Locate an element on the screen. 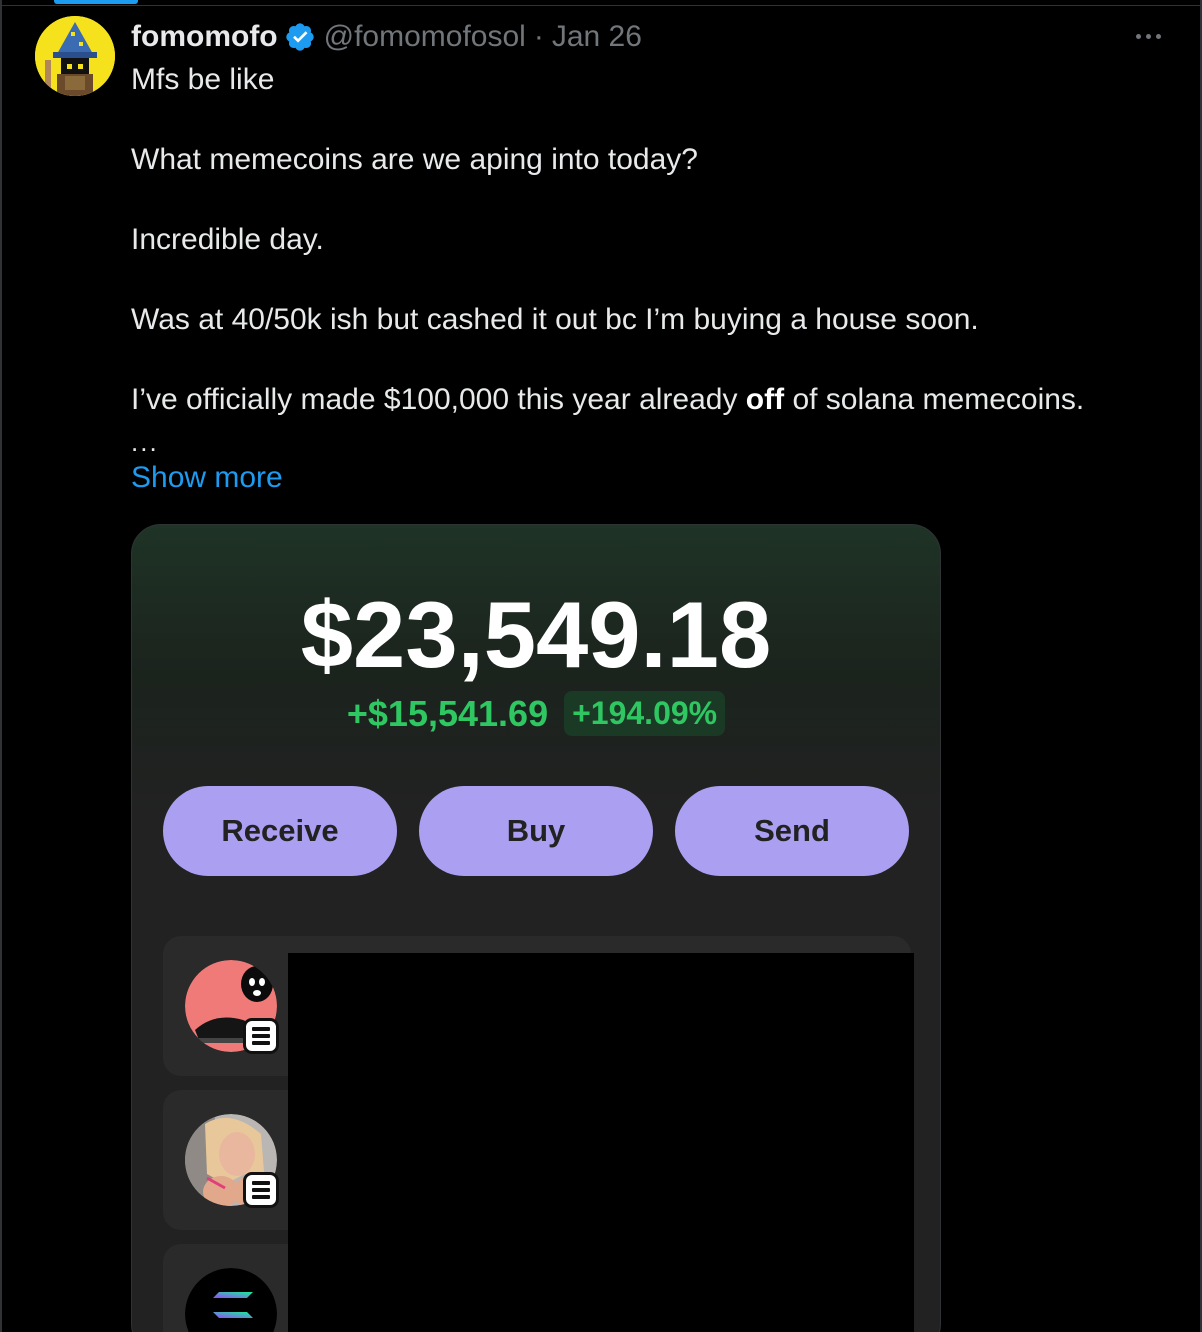 The width and height of the screenshot is (1202, 1332). active-tab-indicator is located at coordinates (96, 2).